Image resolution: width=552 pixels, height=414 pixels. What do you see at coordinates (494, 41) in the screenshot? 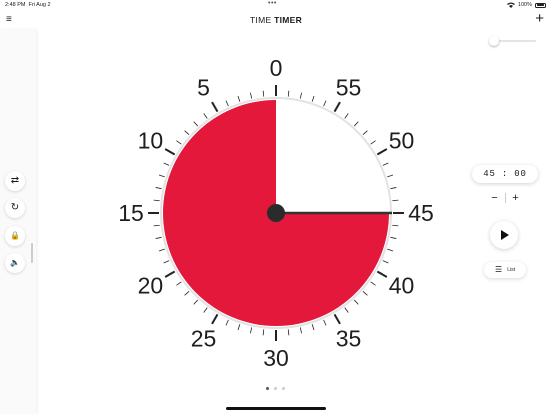
I see `volume-slider-knob` at bounding box center [494, 41].